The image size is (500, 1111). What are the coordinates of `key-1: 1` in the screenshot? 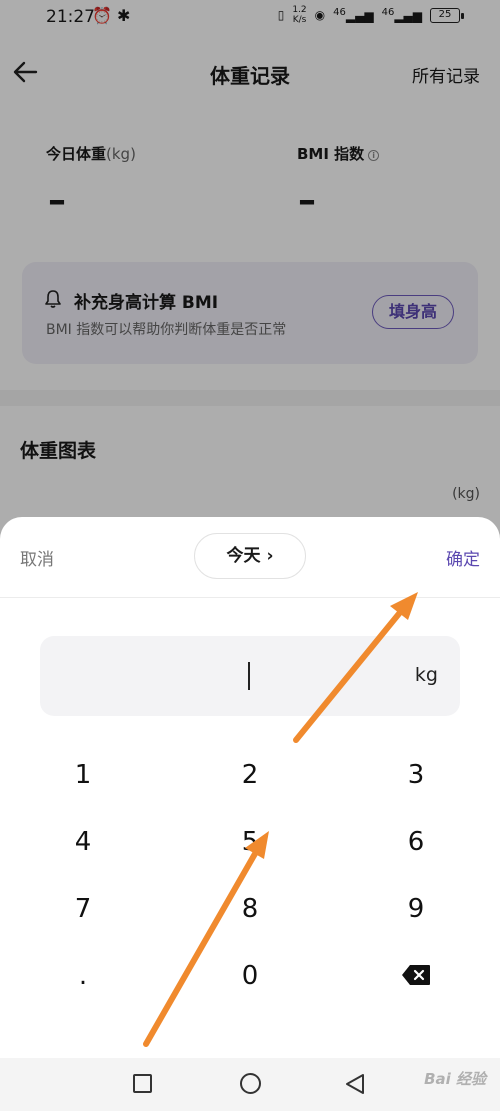 It's located at (83, 775).